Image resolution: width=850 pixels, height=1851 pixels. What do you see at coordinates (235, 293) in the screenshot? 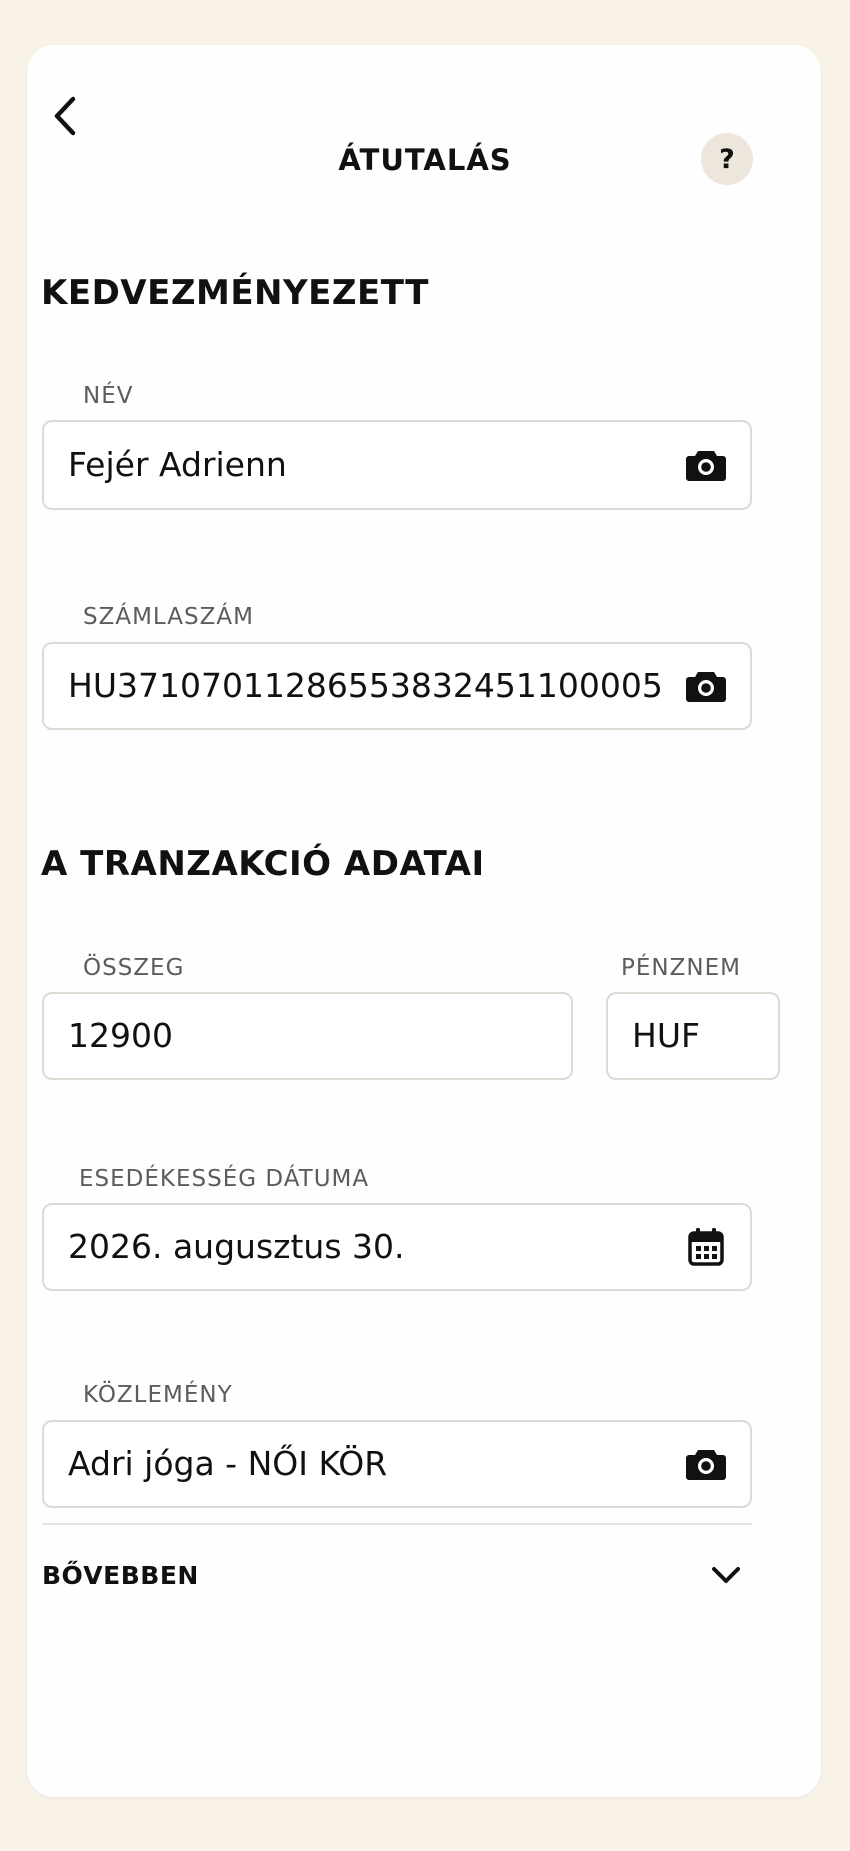
I see `section-title-beneficiary: KEDVEZMÉNYEZETT` at bounding box center [235, 293].